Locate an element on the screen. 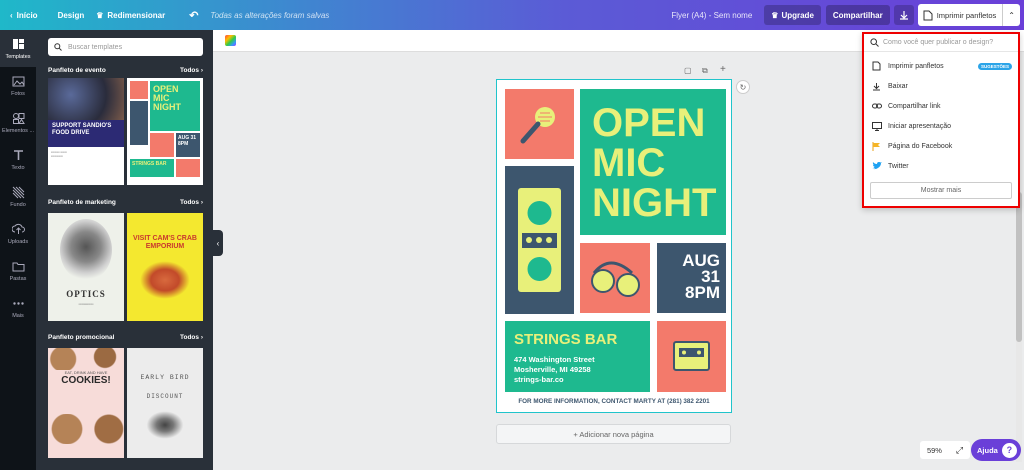 This screenshot has width=1024, height=470. chevron-left-icon: ‹ is located at coordinates (11, 15).